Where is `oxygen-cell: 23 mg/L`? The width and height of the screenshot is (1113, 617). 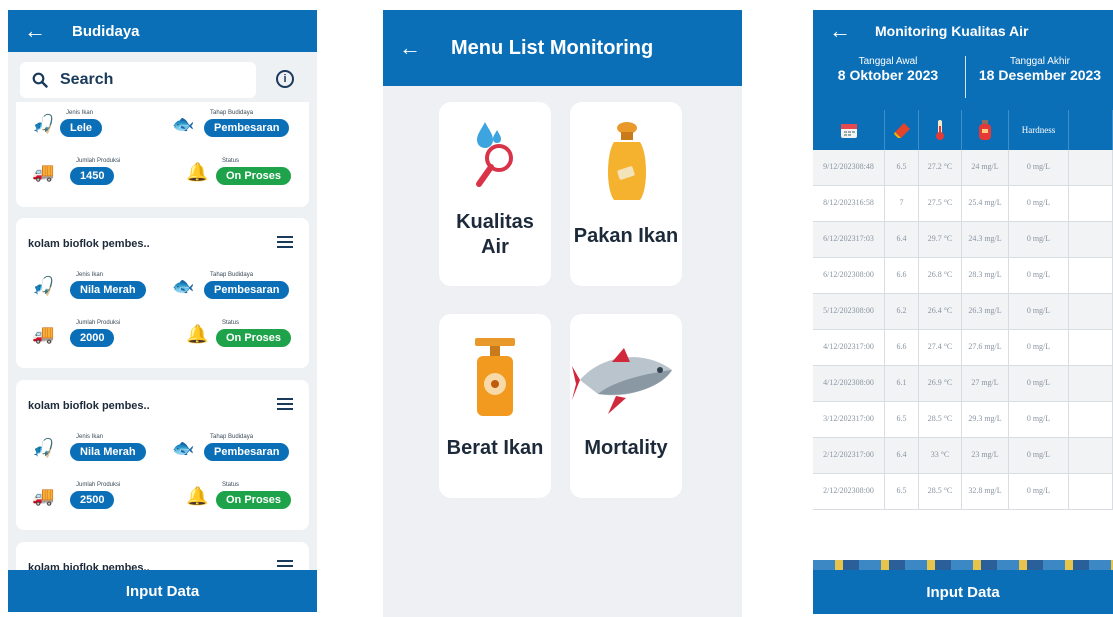
oxygen-cell: 23 mg/L is located at coordinates (985, 455).